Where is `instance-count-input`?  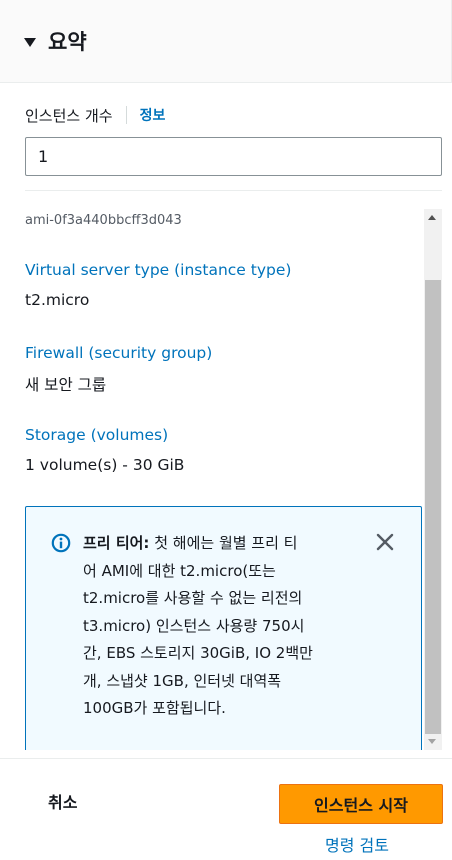 instance-count-input is located at coordinates (233, 156).